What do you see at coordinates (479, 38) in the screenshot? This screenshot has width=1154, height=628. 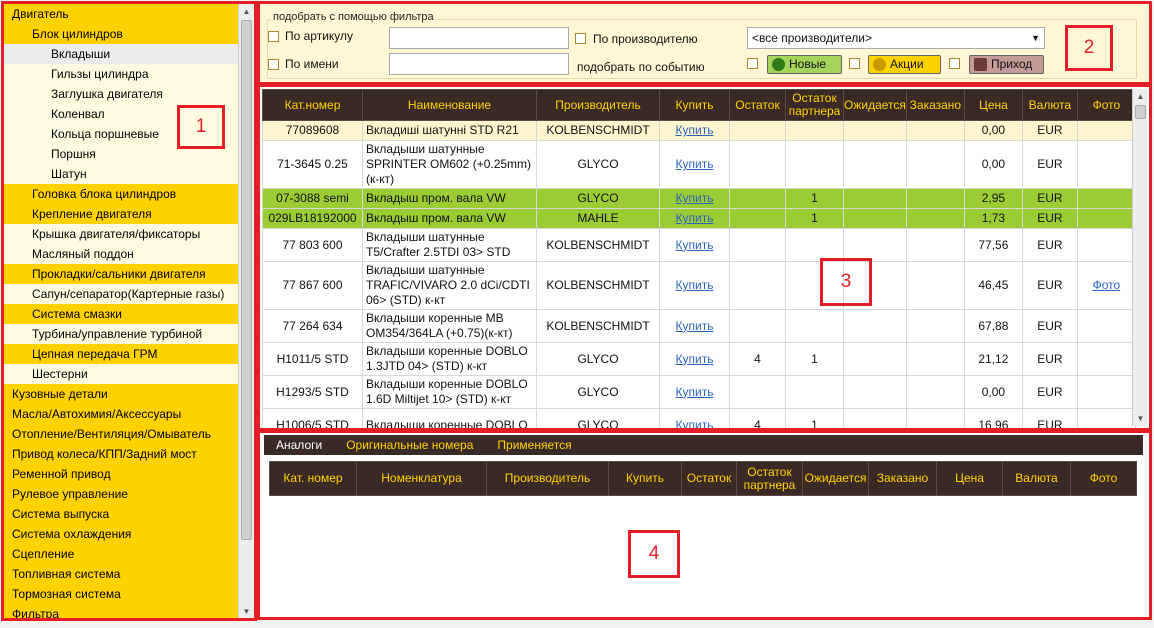 I see `article-input` at bounding box center [479, 38].